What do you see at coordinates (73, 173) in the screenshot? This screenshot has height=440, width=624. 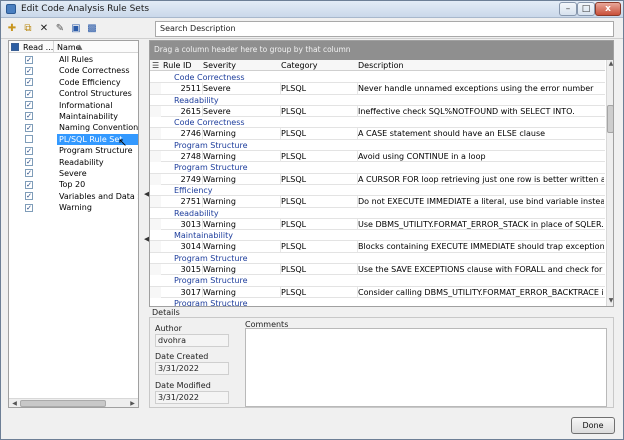 I see `rule-set-item: ✓ Severe` at bounding box center [73, 173].